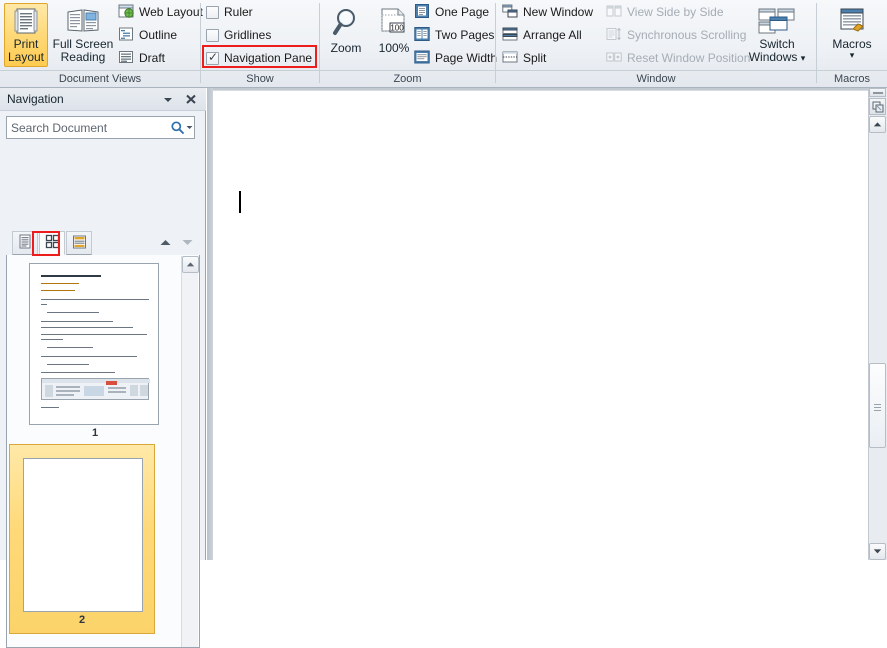 This screenshot has height=648, width=887. What do you see at coordinates (558, 12) in the screenshot?
I see `new-window-label: New Window` at bounding box center [558, 12].